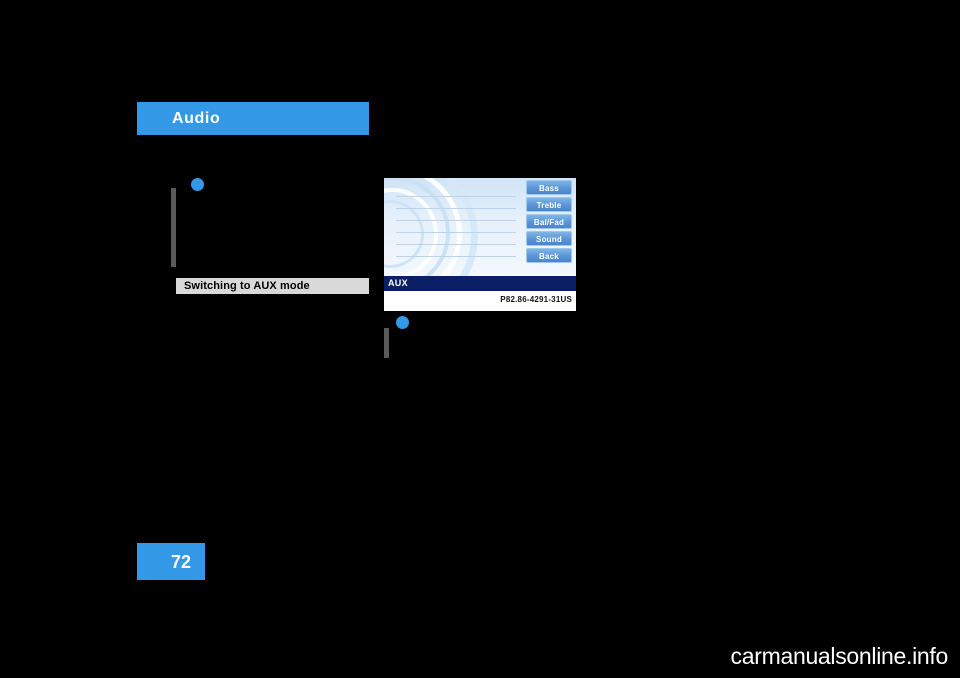 The image size is (960, 678). I want to click on watermark-label: carmanualsonline.info, so click(839, 656).